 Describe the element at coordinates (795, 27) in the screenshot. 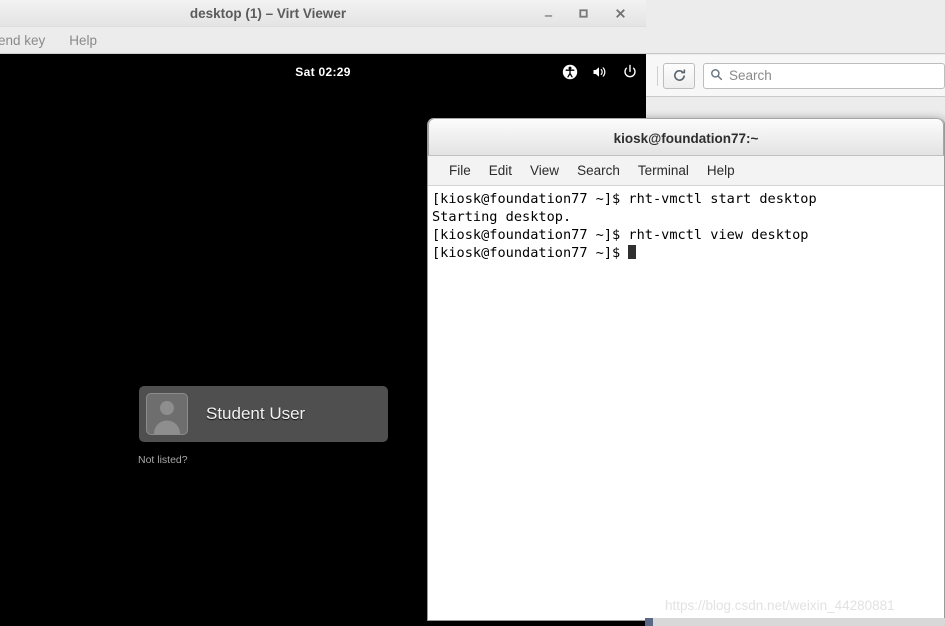

I see `background-window-header` at that location.